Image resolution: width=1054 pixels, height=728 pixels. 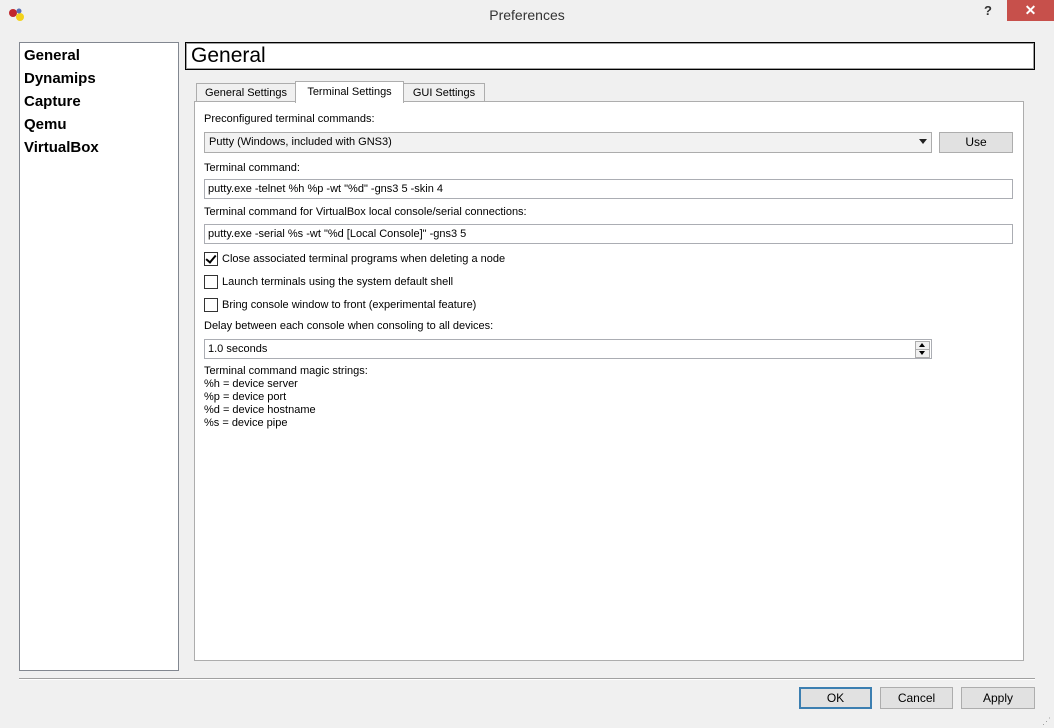 I want to click on help-button: ?, so click(x=988, y=12).